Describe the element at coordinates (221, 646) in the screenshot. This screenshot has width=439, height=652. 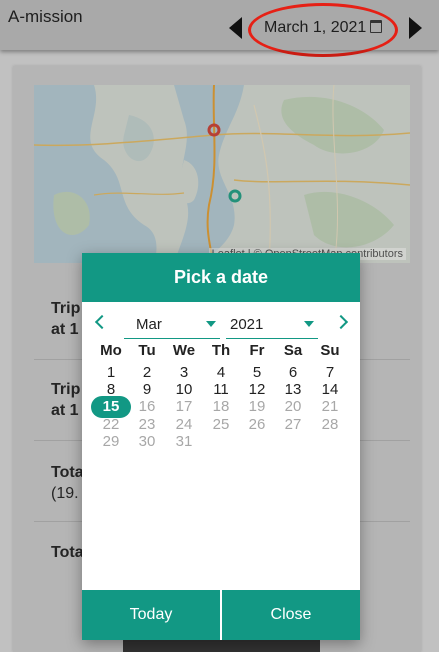
I see `bottom-bar` at that location.